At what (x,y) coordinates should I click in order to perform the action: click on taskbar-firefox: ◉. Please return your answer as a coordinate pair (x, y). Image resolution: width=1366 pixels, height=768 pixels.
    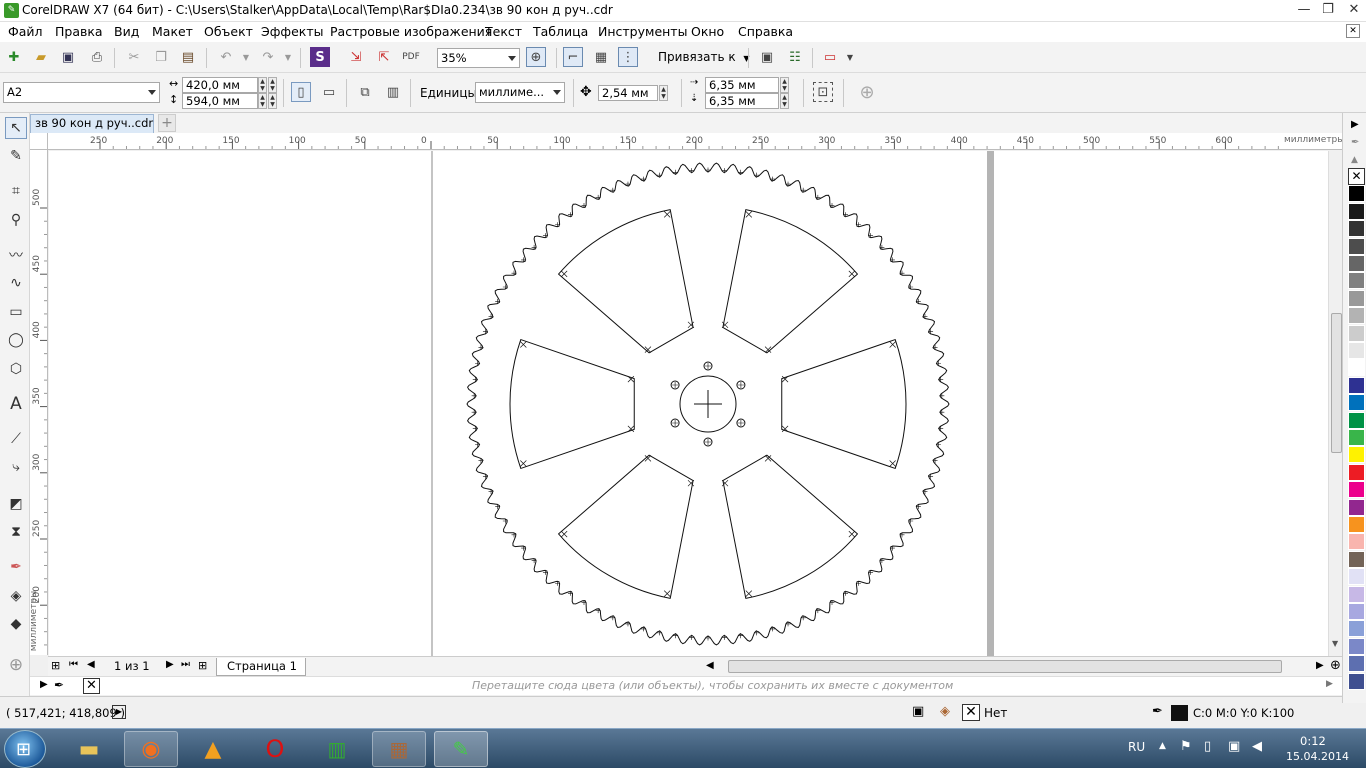
    Looking at the image, I should click on (151, 749).